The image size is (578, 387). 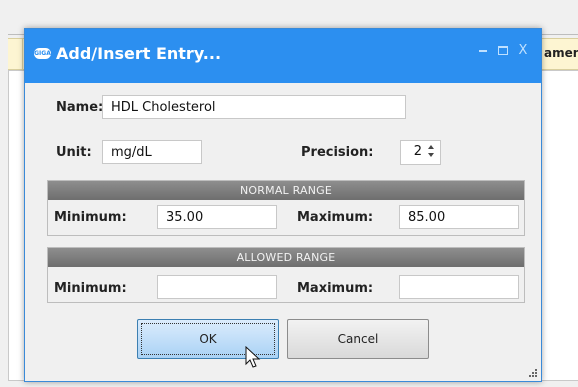 I want to click on cancel-button: Cancel, so click(x=358, y=339).